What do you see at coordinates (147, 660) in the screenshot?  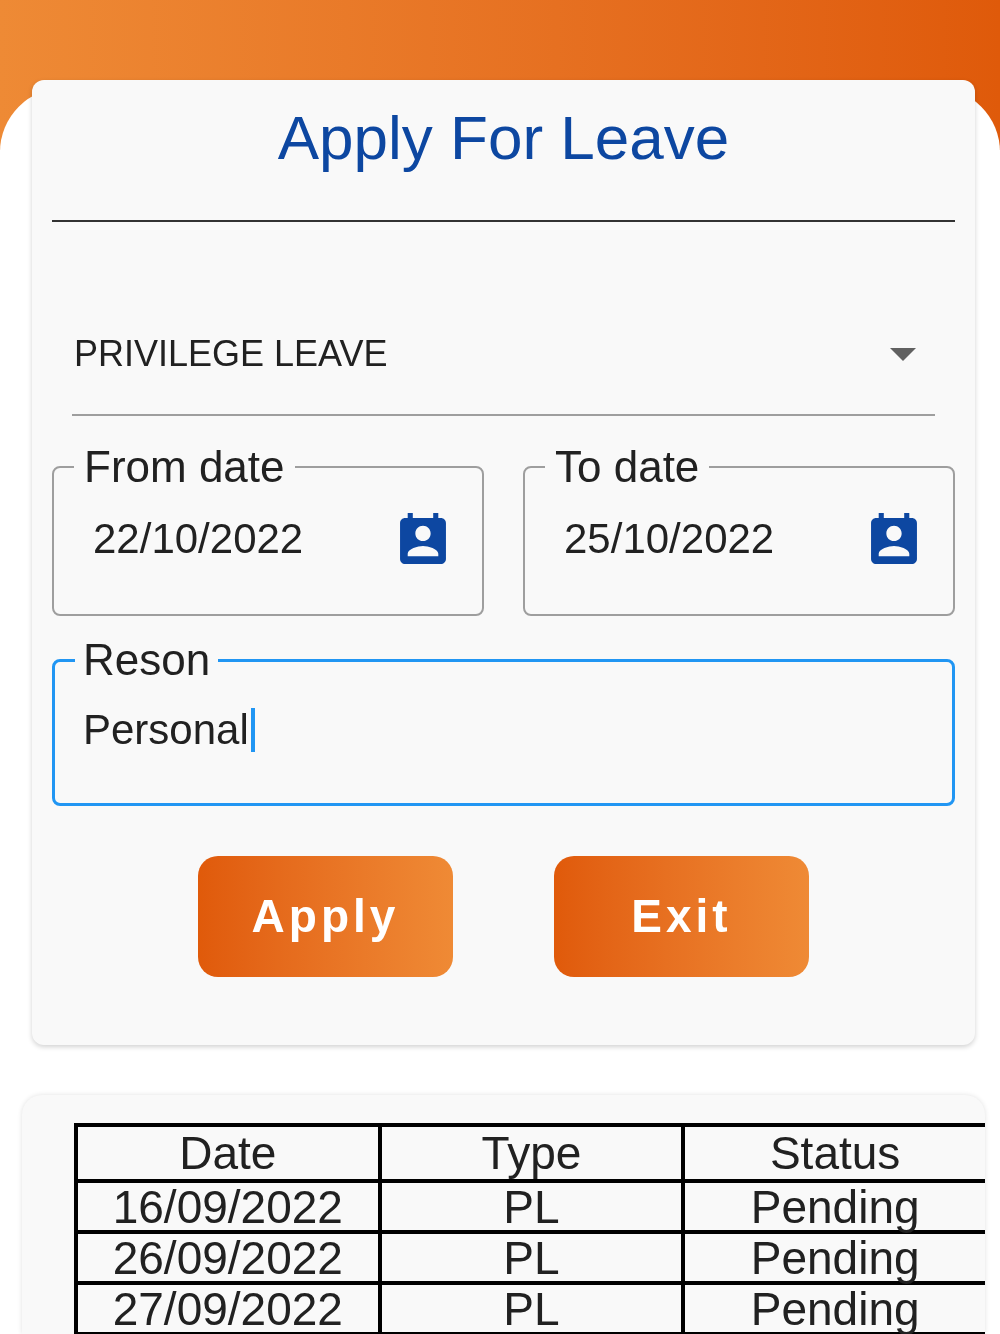 I see `field-label: Reson` at bounding box center [147, 660].